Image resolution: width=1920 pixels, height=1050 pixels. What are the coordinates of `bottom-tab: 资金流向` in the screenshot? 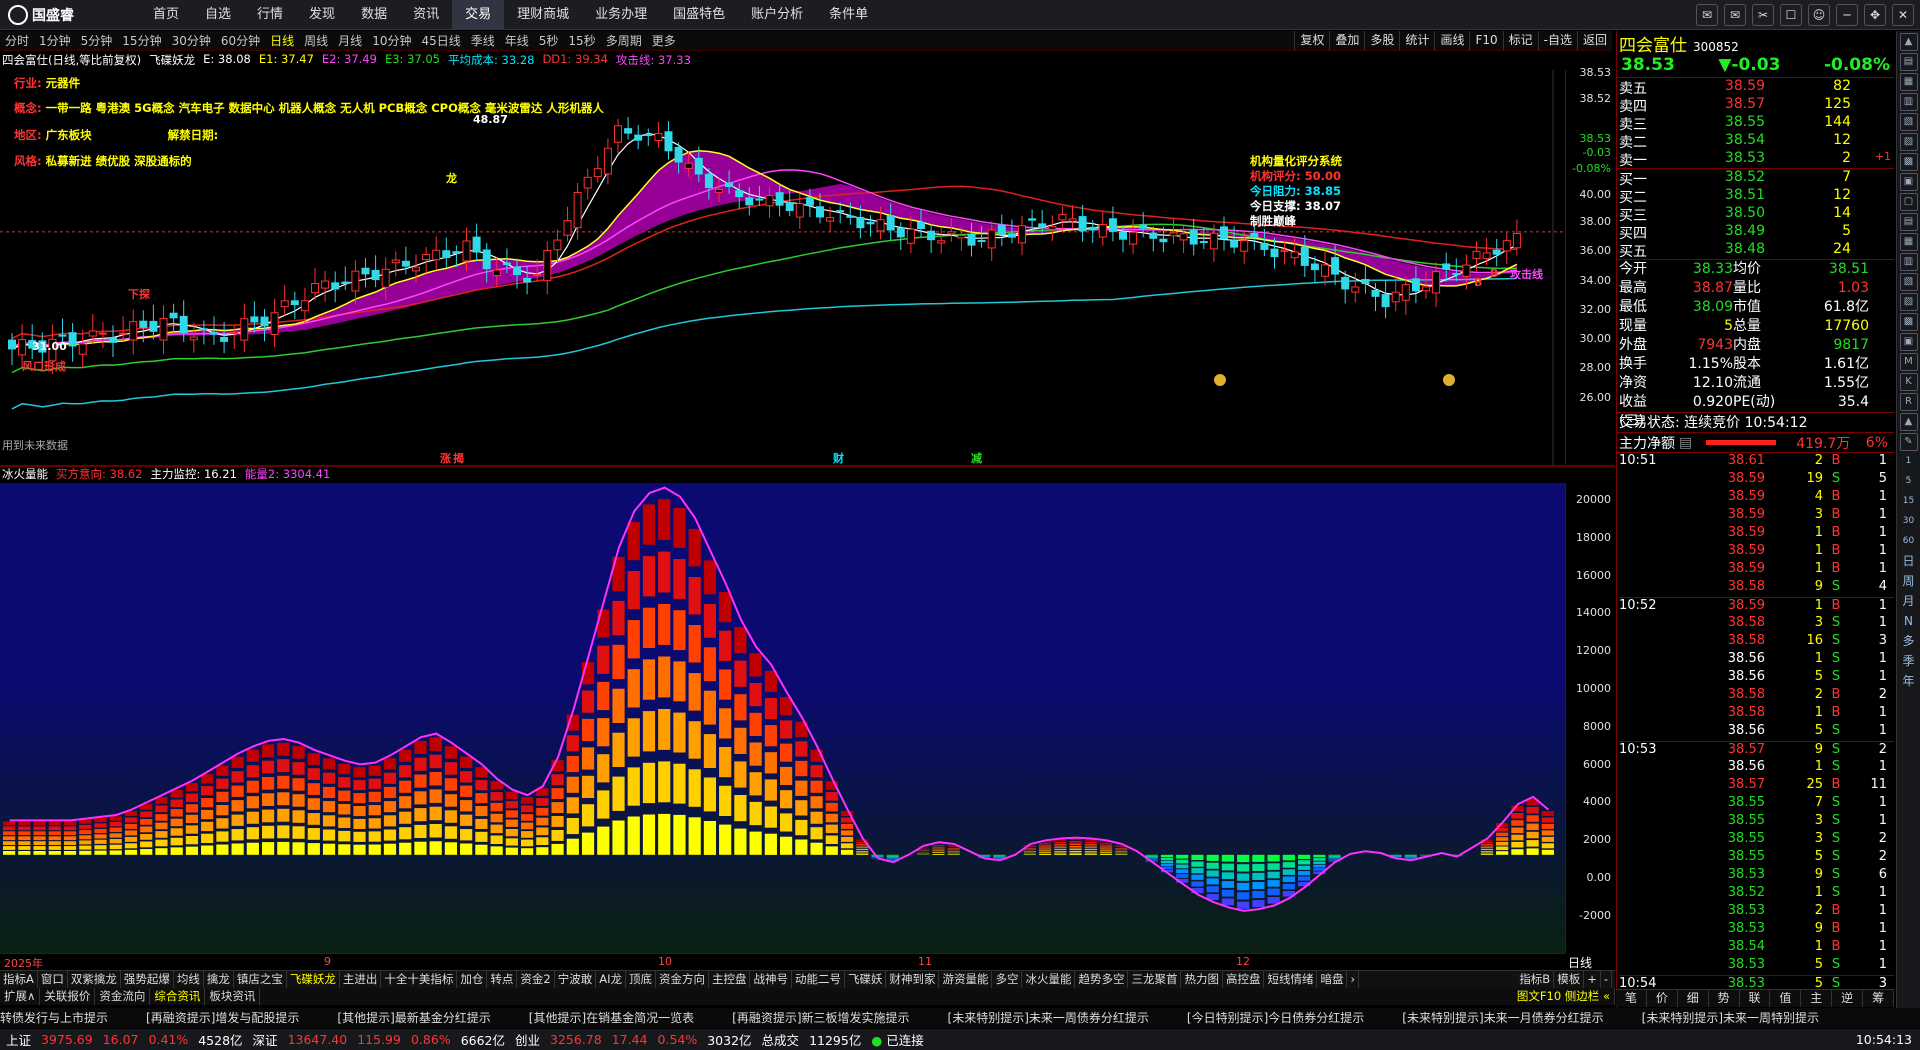 It's located at (123, 996).